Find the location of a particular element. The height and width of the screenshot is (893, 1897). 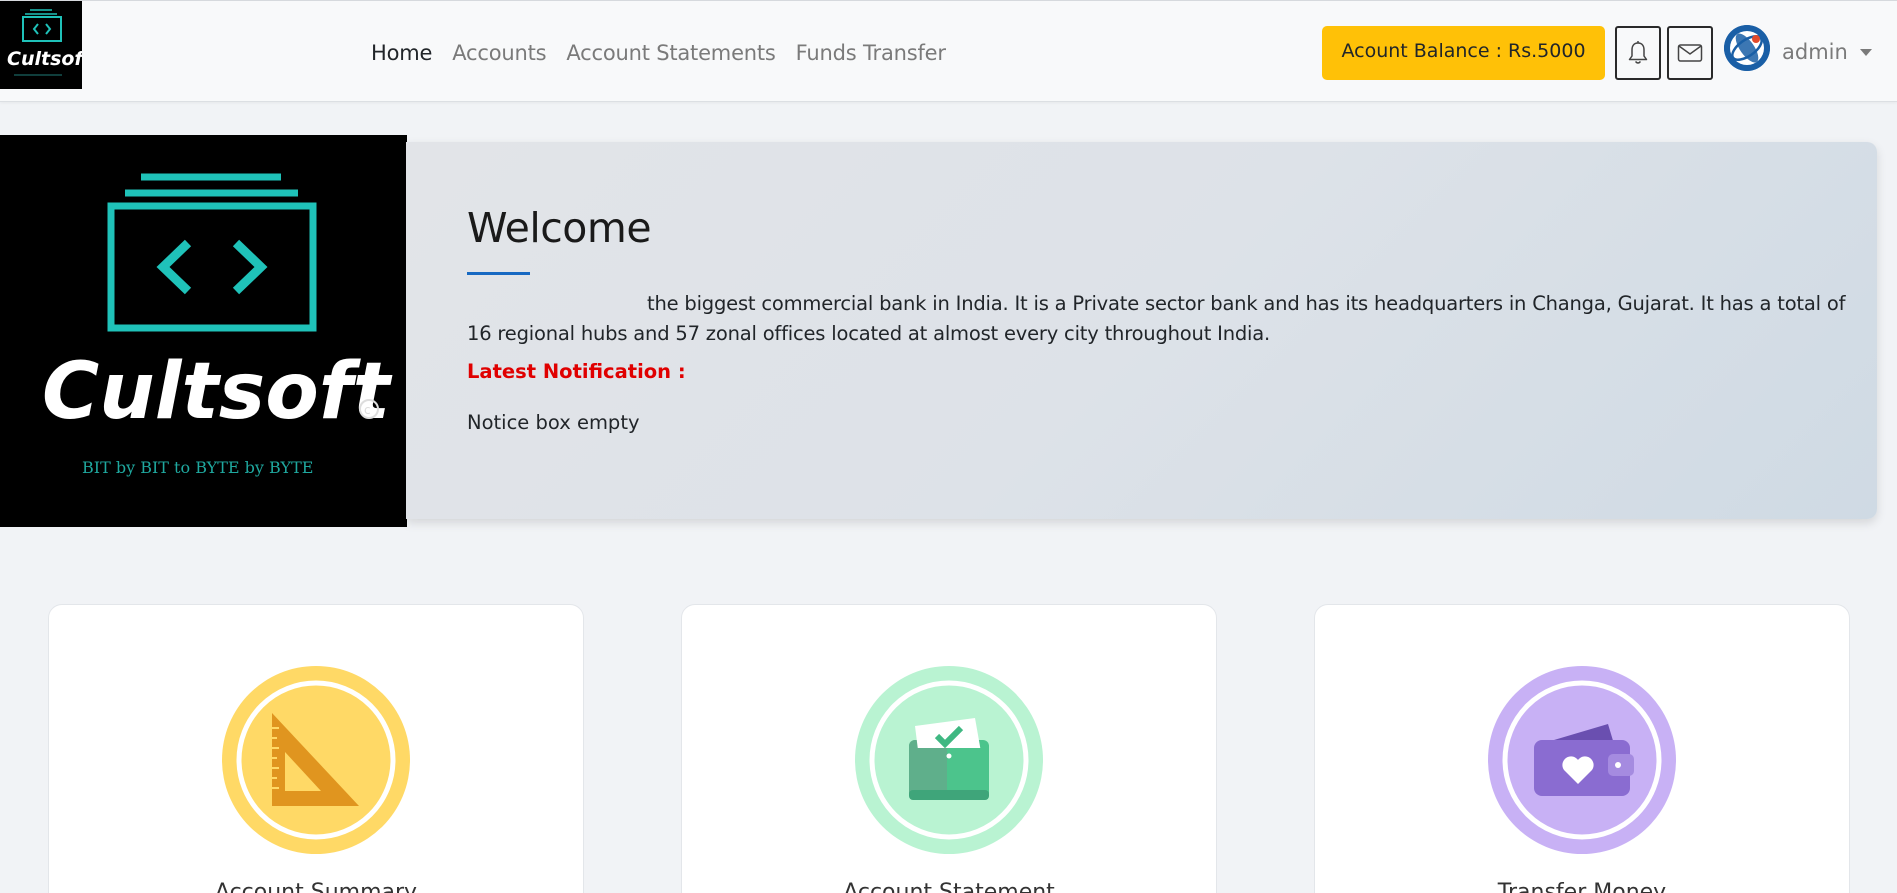

account-statement-card: Account Statement is located at coordinates (949, 748).